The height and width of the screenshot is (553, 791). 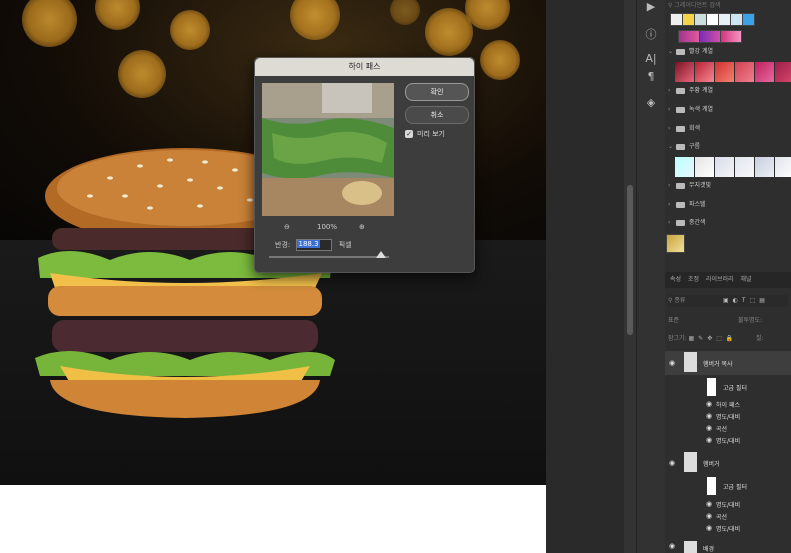 What do you see at coordinates (728, 546) in the screenshot?
I see `layer-row: ◉ 배경` at bounding box center [728, 546].